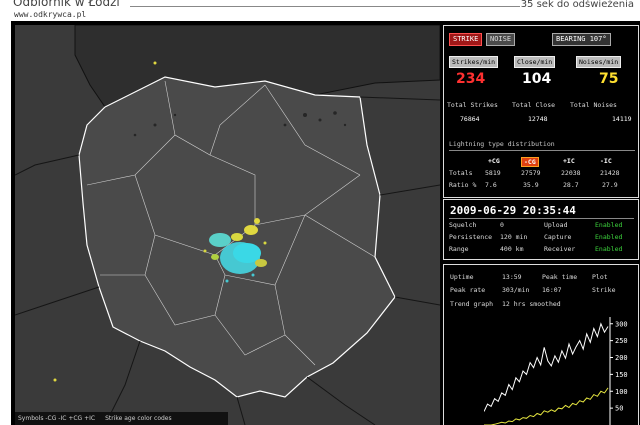  Describe the element at coordinates (581, 39) in the screenshot. I see `bearing-button: BEARING 107°` at that location.